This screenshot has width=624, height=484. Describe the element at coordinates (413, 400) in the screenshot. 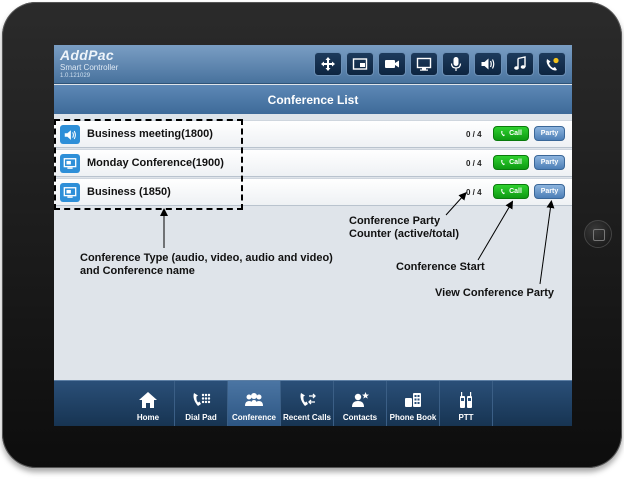

I see `phonebook-icon` at that location.